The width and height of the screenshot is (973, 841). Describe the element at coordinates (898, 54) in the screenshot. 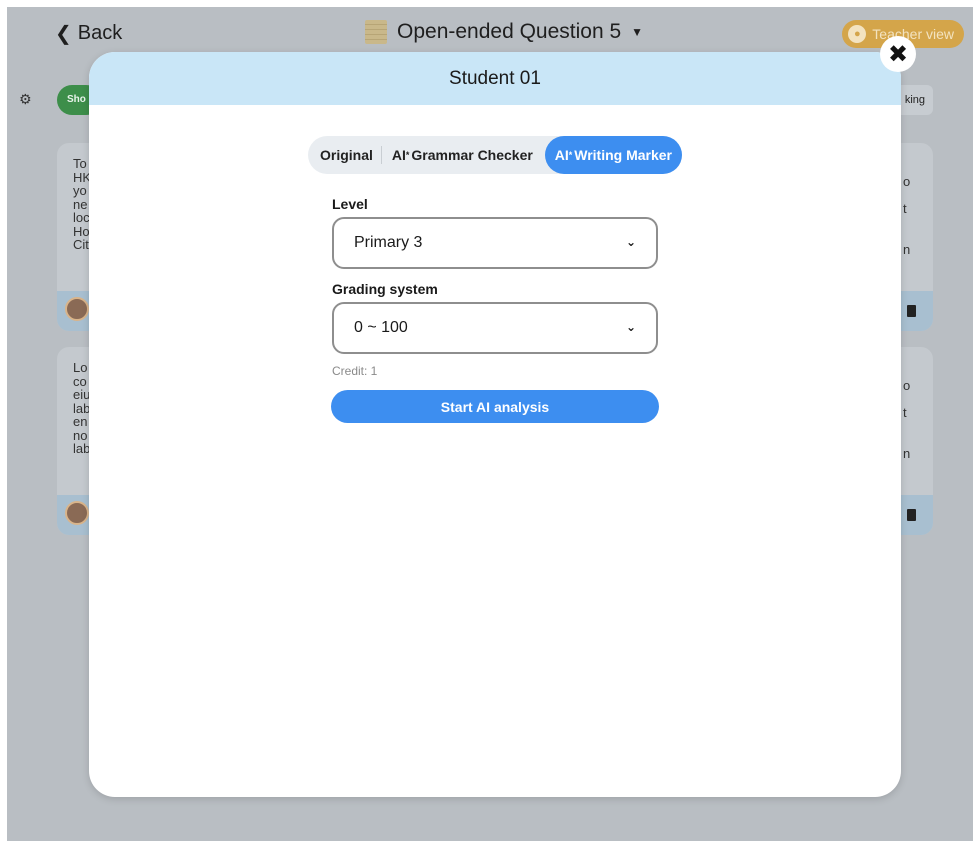

I see `close-icon: ✖` at that location.